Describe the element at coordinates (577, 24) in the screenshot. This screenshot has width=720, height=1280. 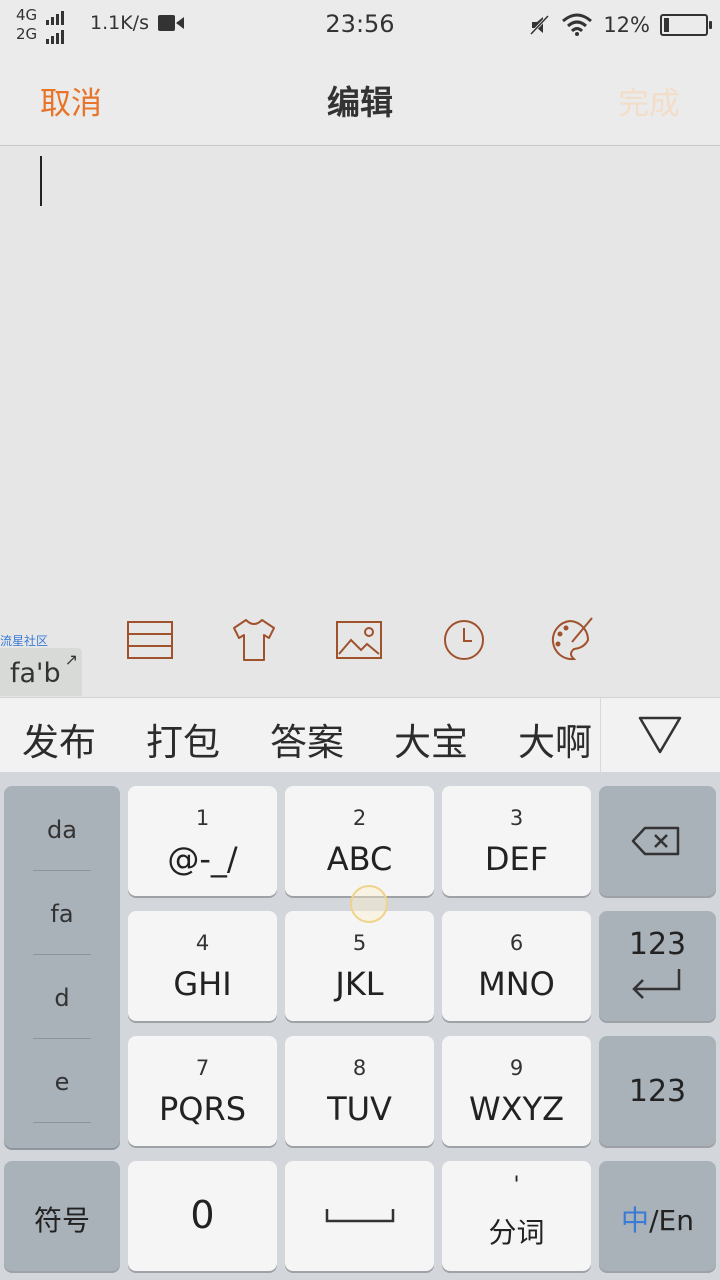
I see `wifi-icon` at that location.